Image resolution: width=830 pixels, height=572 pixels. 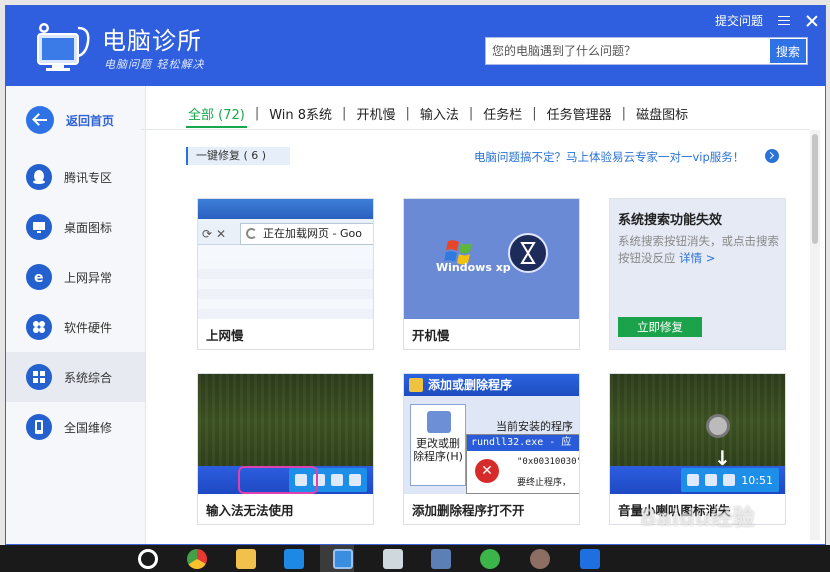 I want to click on image-viewer-icon, so click(x=393, y=559).